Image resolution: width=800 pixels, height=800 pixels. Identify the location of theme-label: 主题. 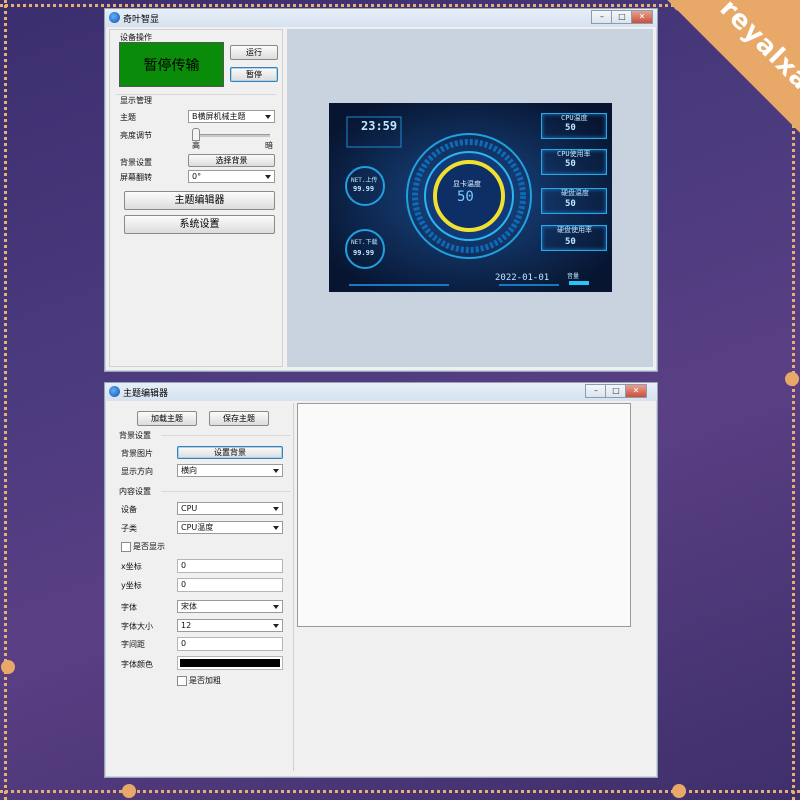
(128, 117).